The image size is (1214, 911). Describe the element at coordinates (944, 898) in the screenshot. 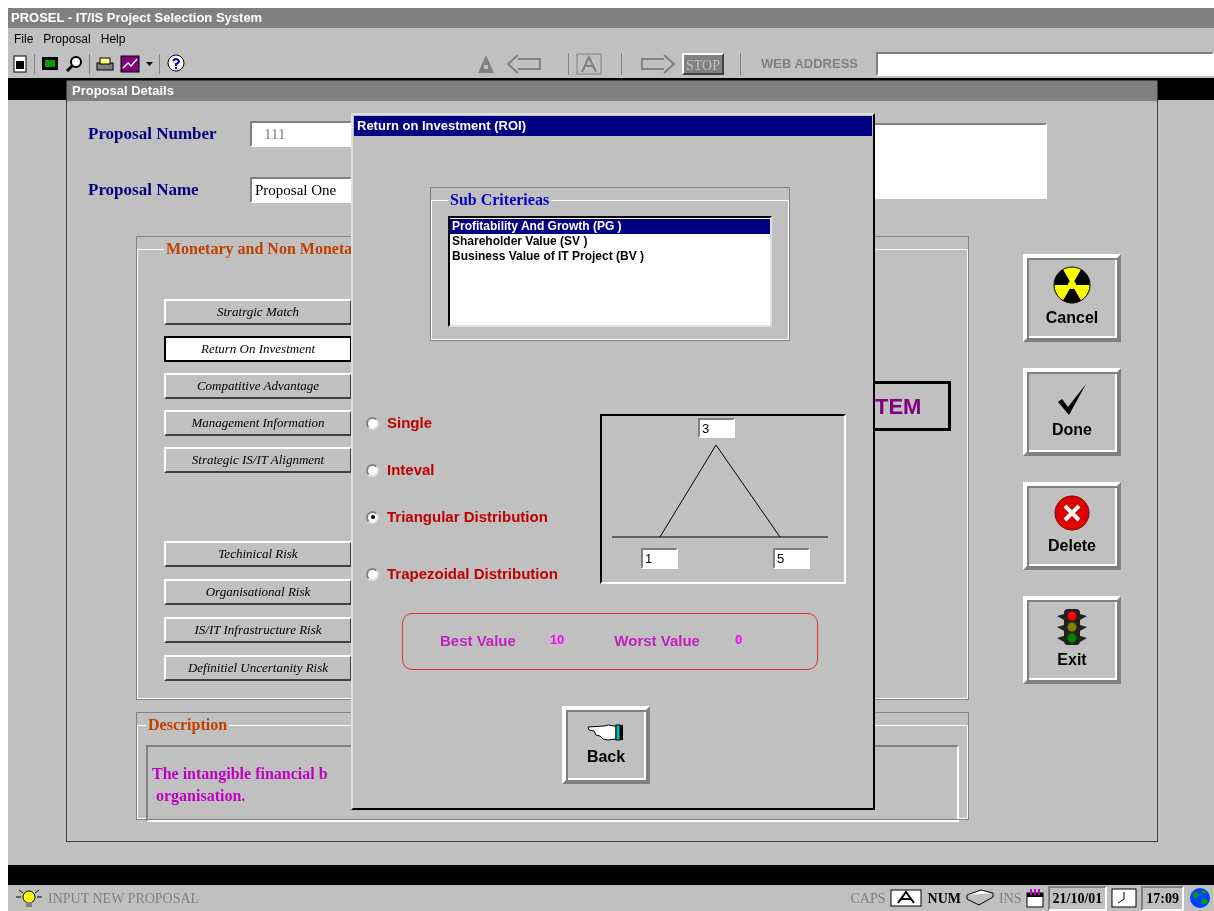

I see `key-indicator: NUM` at that location.